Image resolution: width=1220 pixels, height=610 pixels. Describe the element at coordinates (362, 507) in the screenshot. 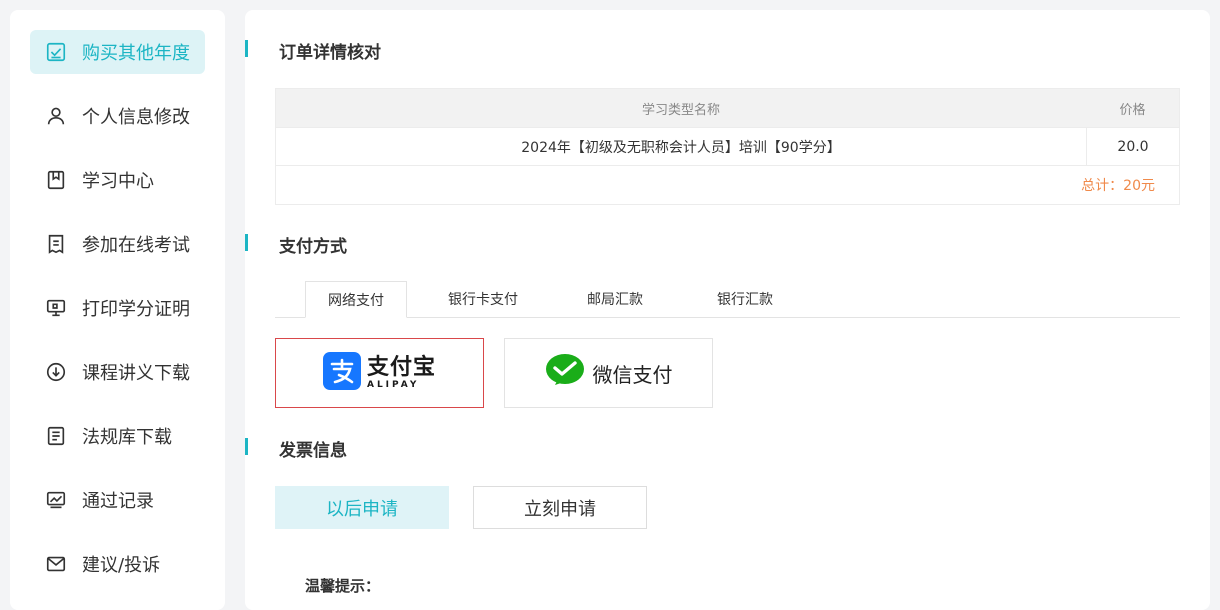

I see `apply-later-button: 以后申请` at that location.